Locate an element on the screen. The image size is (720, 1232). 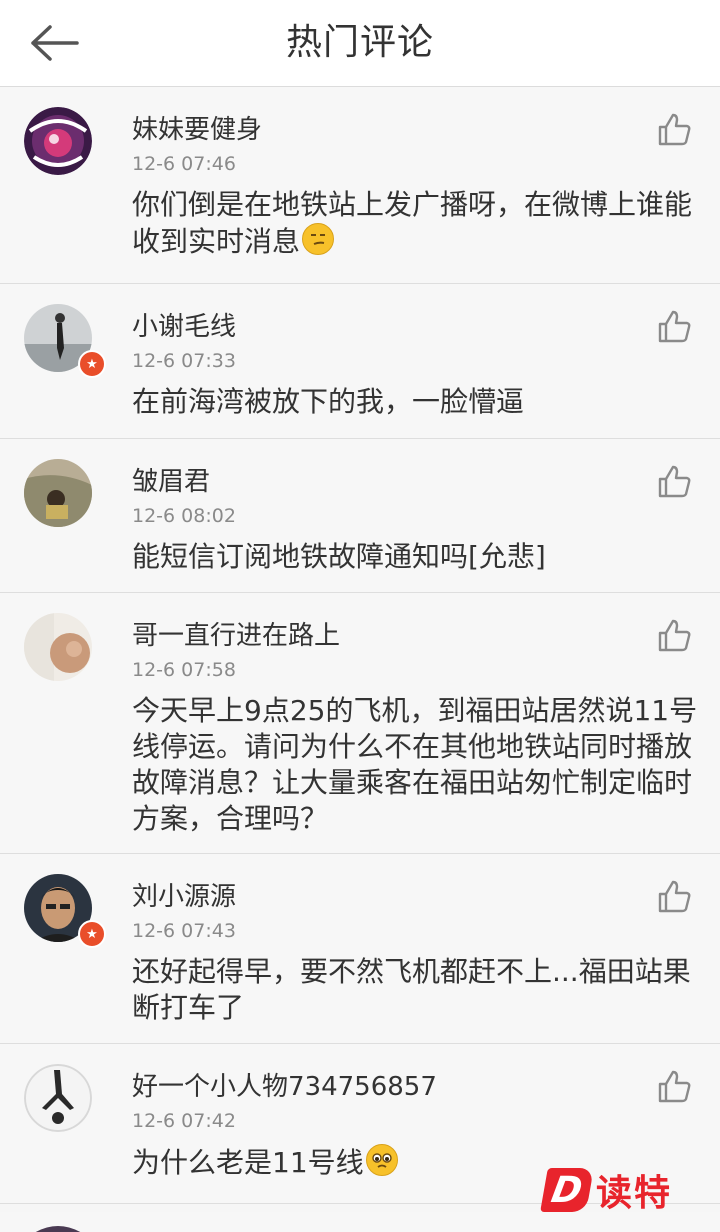
comment-username: 小谢毛线 is located at coordinates (184, 324).